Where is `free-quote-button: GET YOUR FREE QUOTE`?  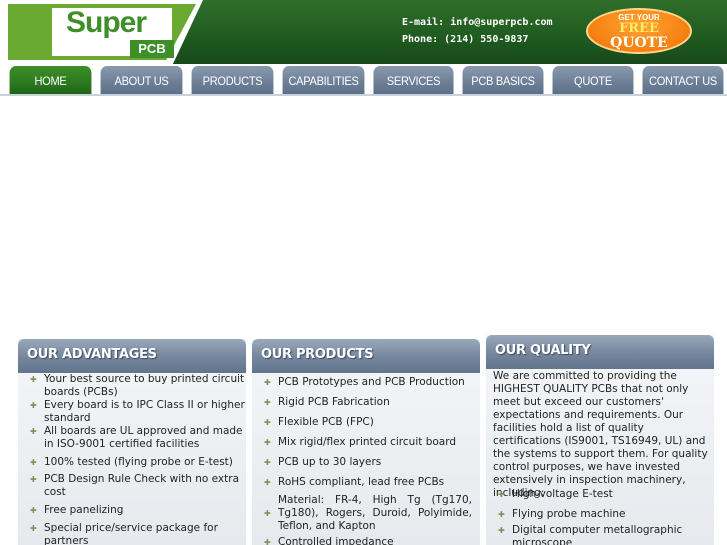
free-quote-button: GET YOUR FREE QUOTE is located at coordinates (639, 31).